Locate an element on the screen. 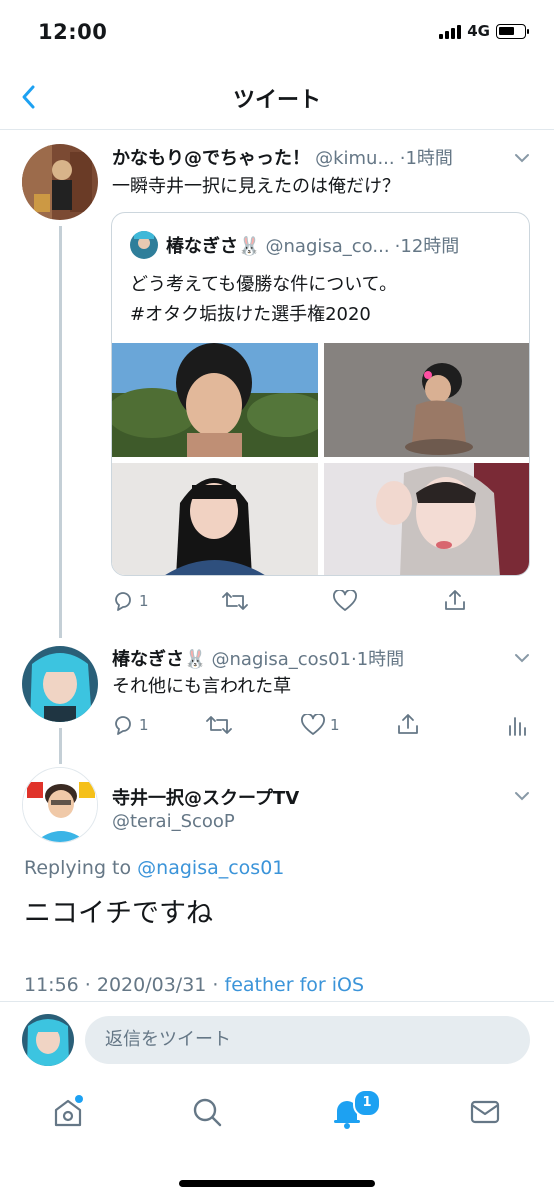 This screenshot has width=554, height=1199. main-tweet-source: feather for iOS is located at coordinates (295, 985).